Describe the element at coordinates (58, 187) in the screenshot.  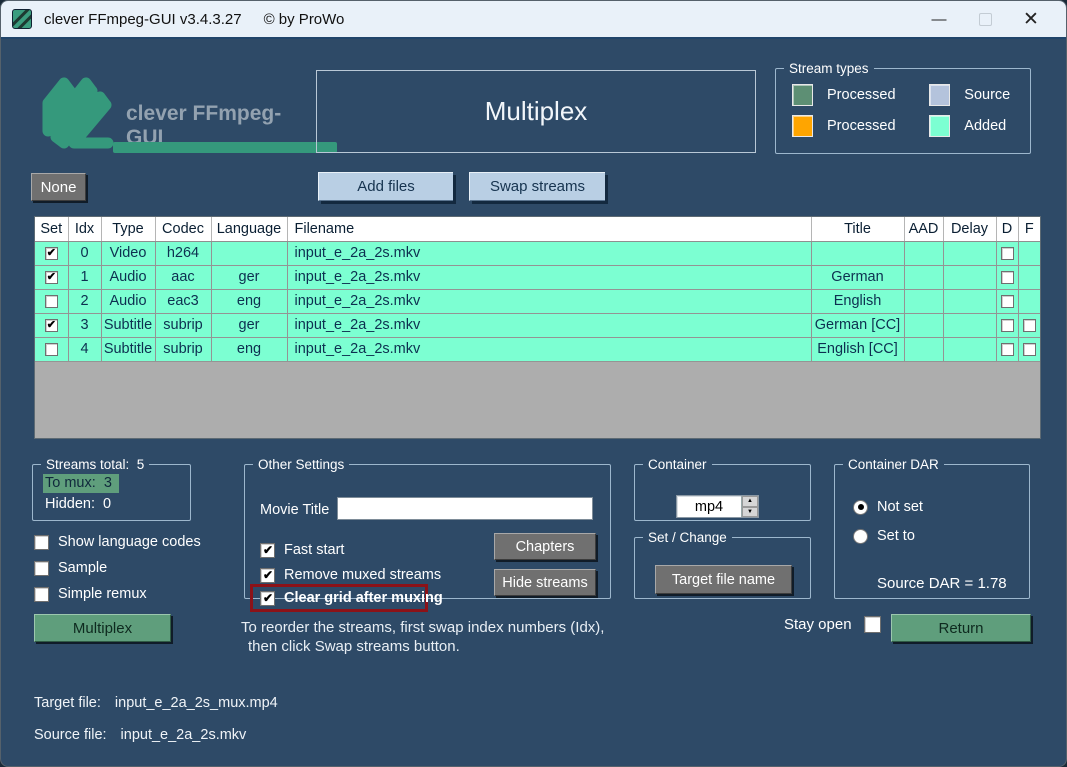
I see `none-button: None` at that location.